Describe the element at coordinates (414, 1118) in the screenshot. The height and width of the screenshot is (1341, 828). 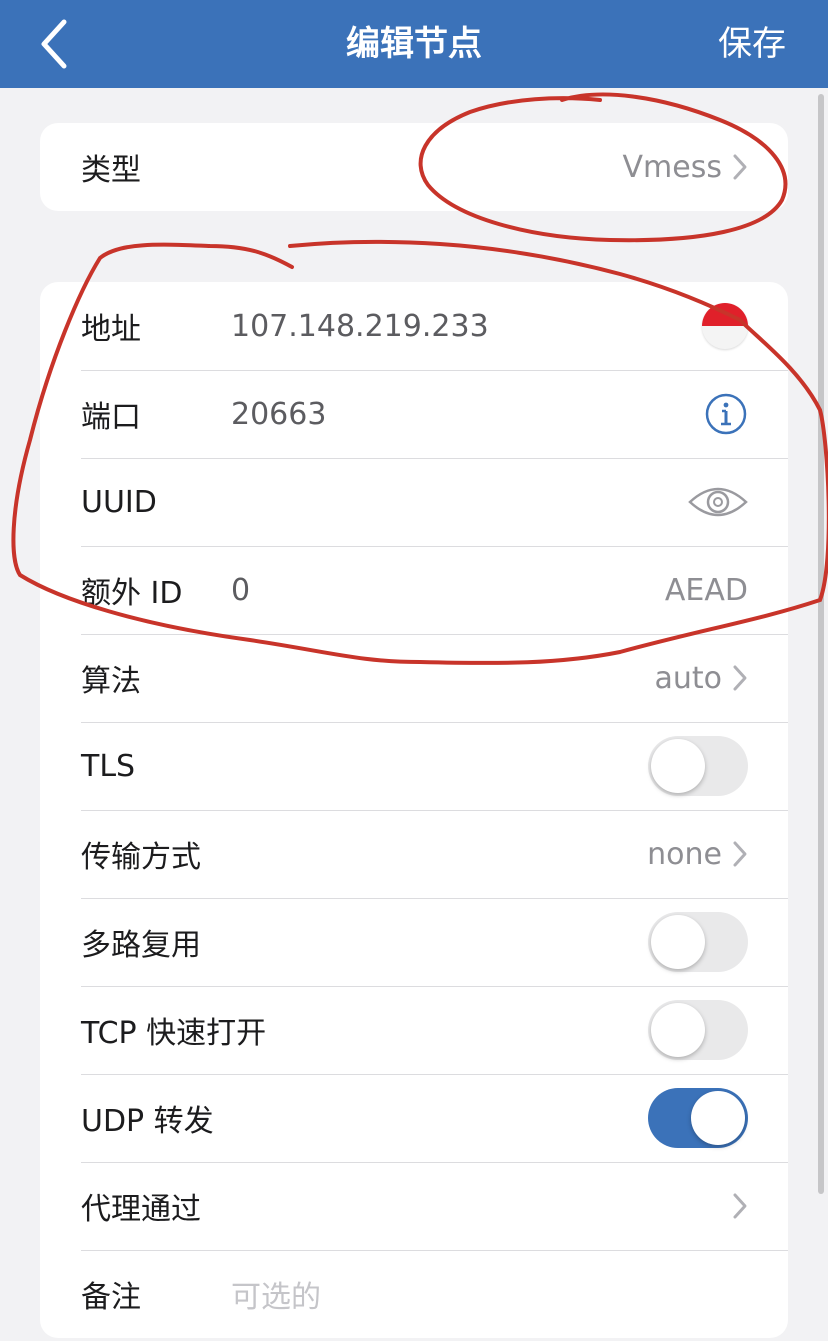
I see `udp-relay-row: UDP 转发` at that location.